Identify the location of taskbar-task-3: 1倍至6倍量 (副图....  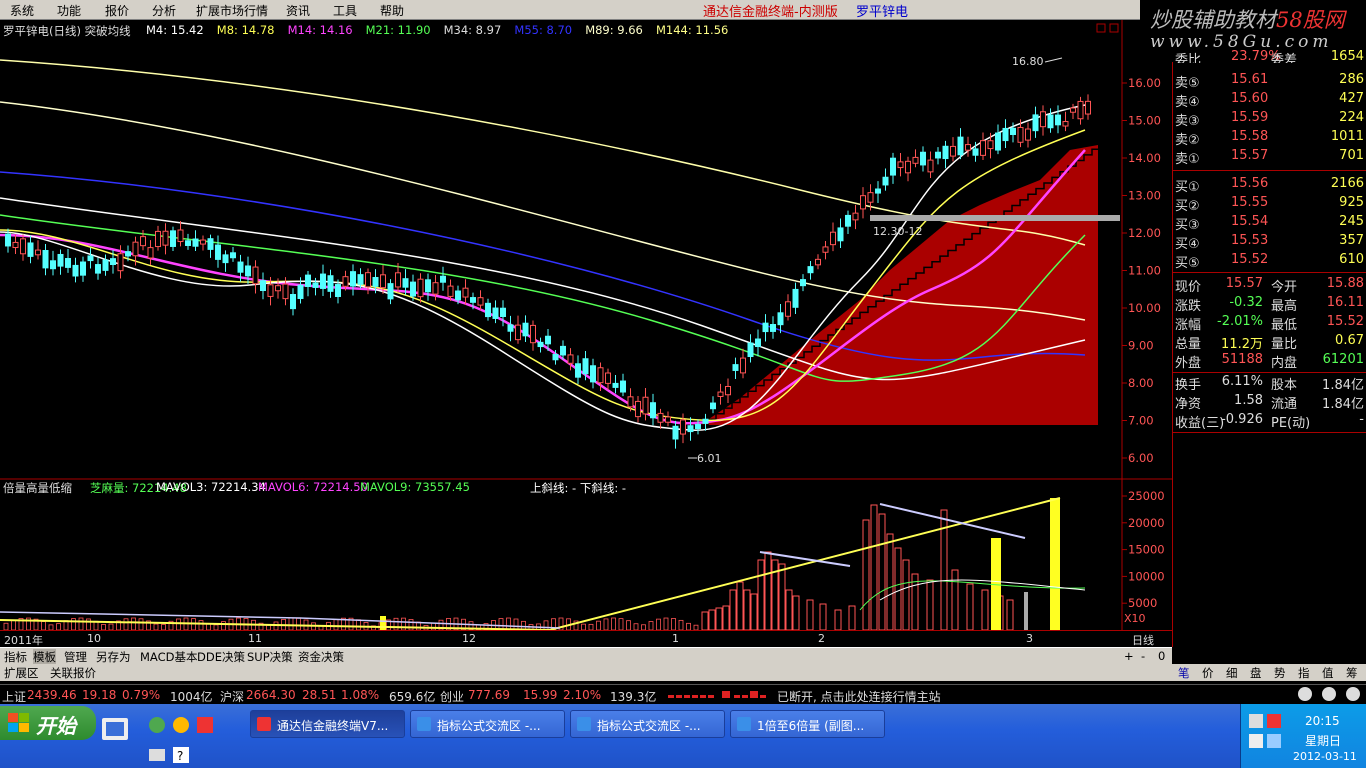
(807, 724).